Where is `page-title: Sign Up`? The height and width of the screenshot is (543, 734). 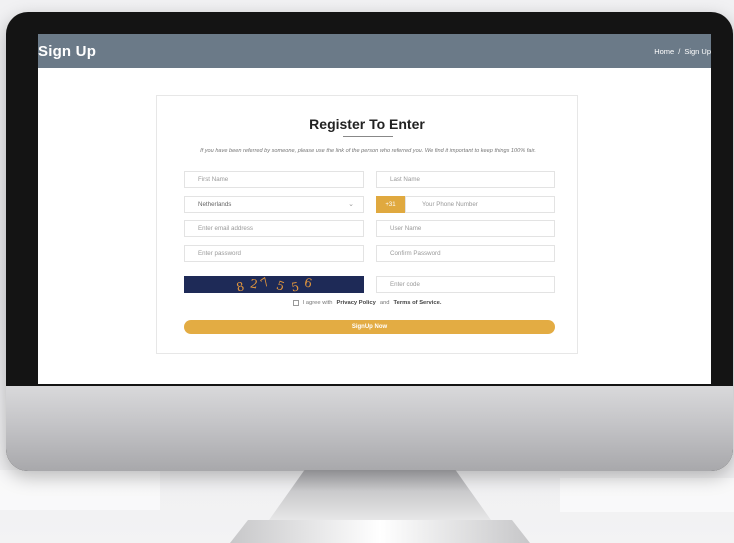 page-title: Sign Up is located at coordinates (67, 51).